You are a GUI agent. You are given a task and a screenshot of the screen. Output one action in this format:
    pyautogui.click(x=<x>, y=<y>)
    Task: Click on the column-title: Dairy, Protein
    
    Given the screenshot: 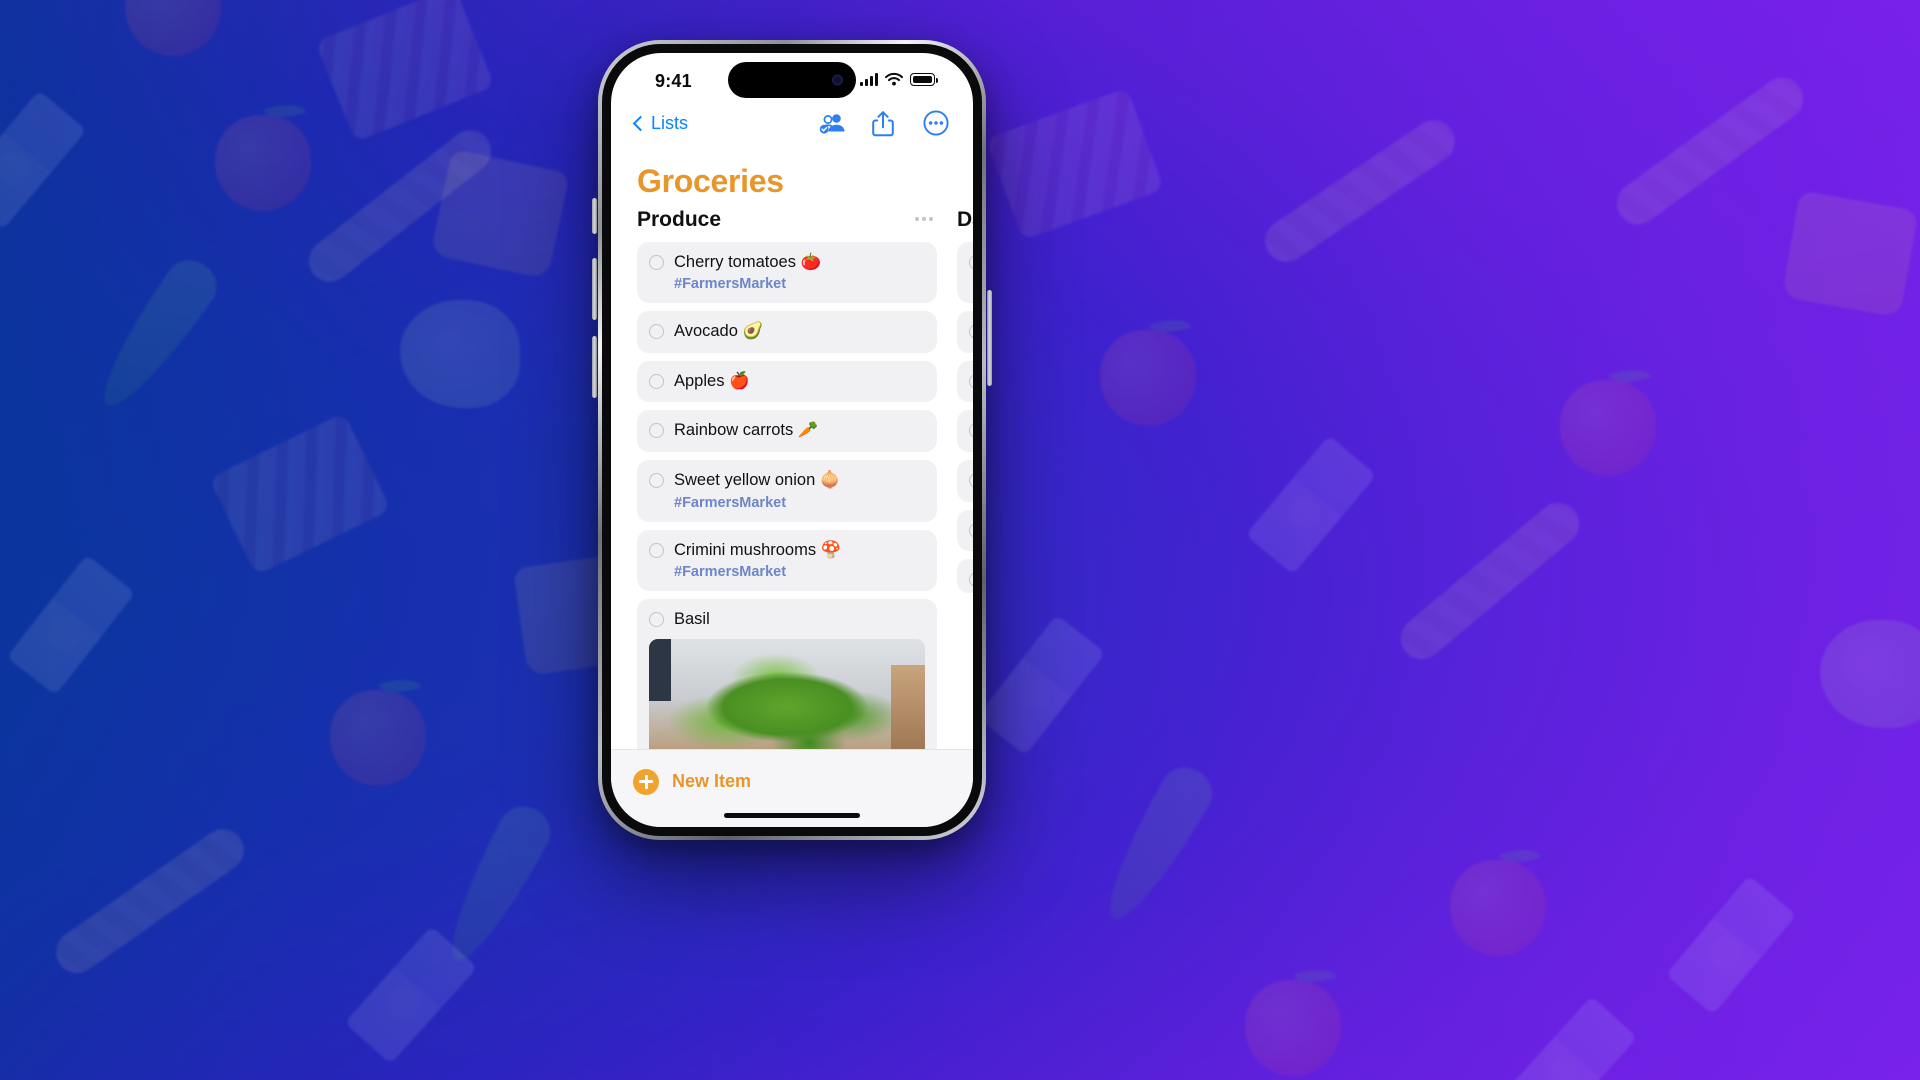 What is the action you would take?
    pyautogui.click(x=965, y=219)
    